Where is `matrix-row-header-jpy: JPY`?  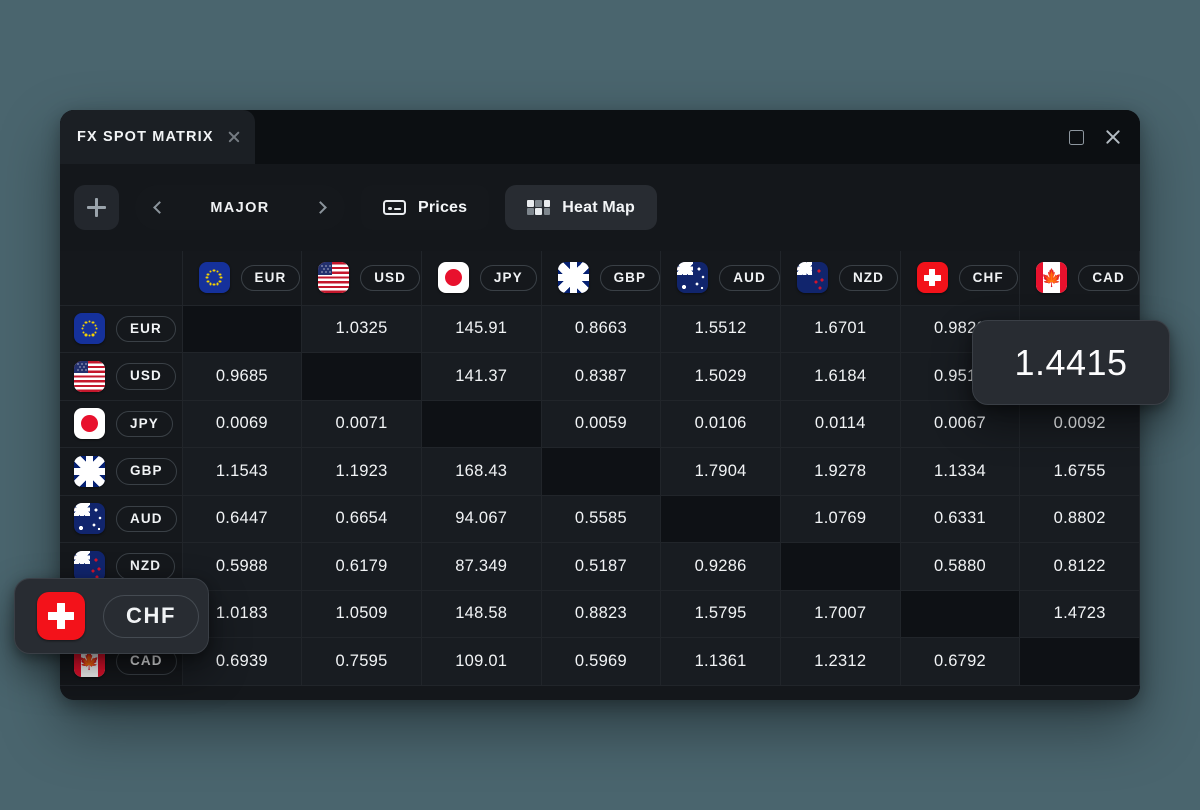
matrix-row-header-jpy: JPY is located at coordinates (121, 424).